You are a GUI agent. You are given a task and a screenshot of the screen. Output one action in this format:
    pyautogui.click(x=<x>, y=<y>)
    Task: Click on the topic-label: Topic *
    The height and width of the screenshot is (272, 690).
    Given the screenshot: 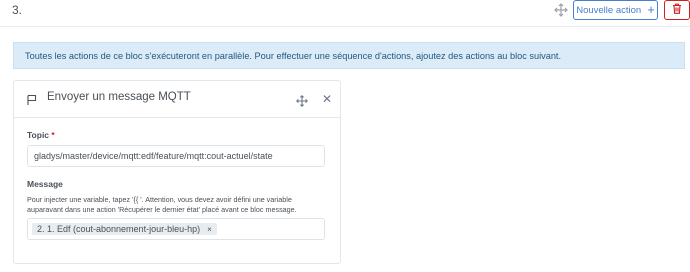 What is the action you would take?
    pyautogui.click(x=41, y=135)
    